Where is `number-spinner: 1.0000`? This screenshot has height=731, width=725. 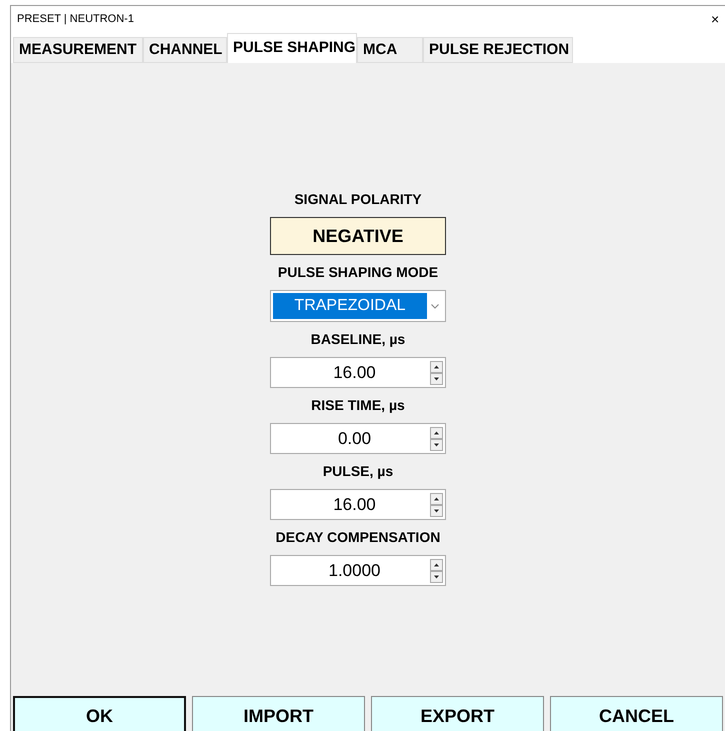
number-spinner: 1.0000 is located at coordinates (358, 570).